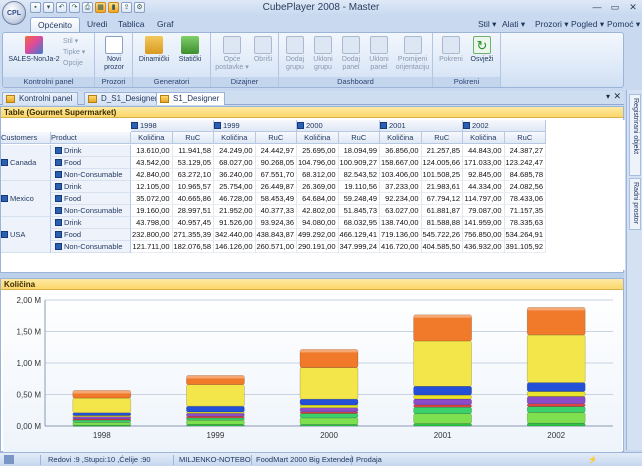 The height and width of the screenshot is (466, 642). I want to click on app-menu-button: CPL, so click(14, 13).